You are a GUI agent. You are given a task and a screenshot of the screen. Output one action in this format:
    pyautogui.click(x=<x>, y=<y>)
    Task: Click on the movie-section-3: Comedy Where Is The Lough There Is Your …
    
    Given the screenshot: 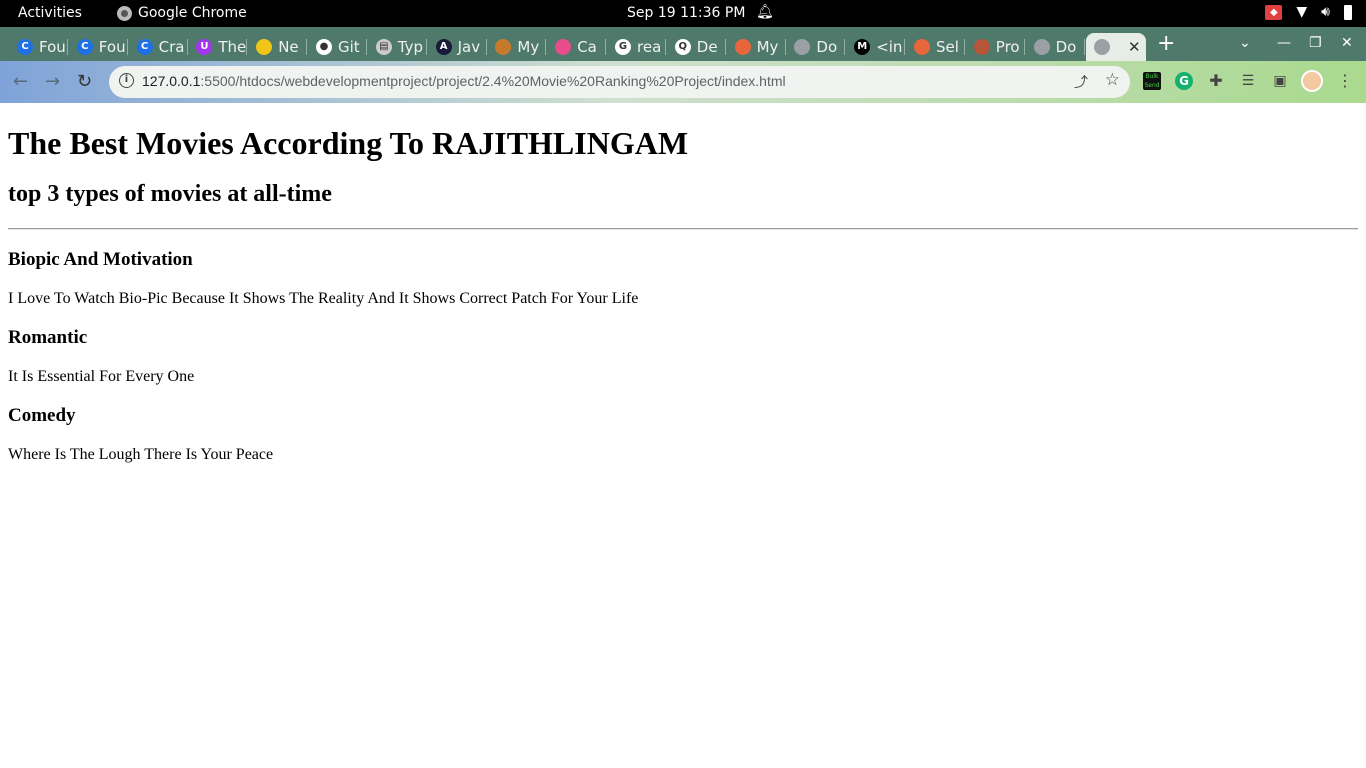 What is the action you would take?
    pyautogui.click(x=683, y=434)
    